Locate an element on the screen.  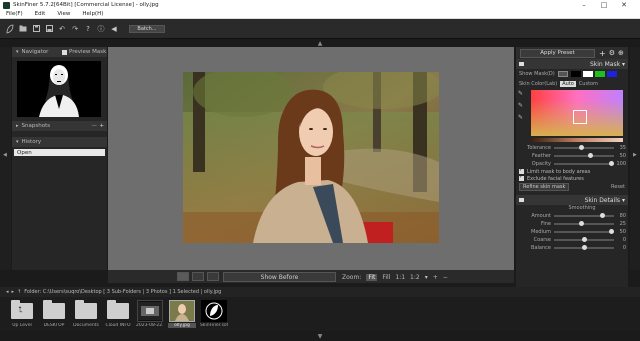
open-folder-icon is located at coordinates (23, 29).